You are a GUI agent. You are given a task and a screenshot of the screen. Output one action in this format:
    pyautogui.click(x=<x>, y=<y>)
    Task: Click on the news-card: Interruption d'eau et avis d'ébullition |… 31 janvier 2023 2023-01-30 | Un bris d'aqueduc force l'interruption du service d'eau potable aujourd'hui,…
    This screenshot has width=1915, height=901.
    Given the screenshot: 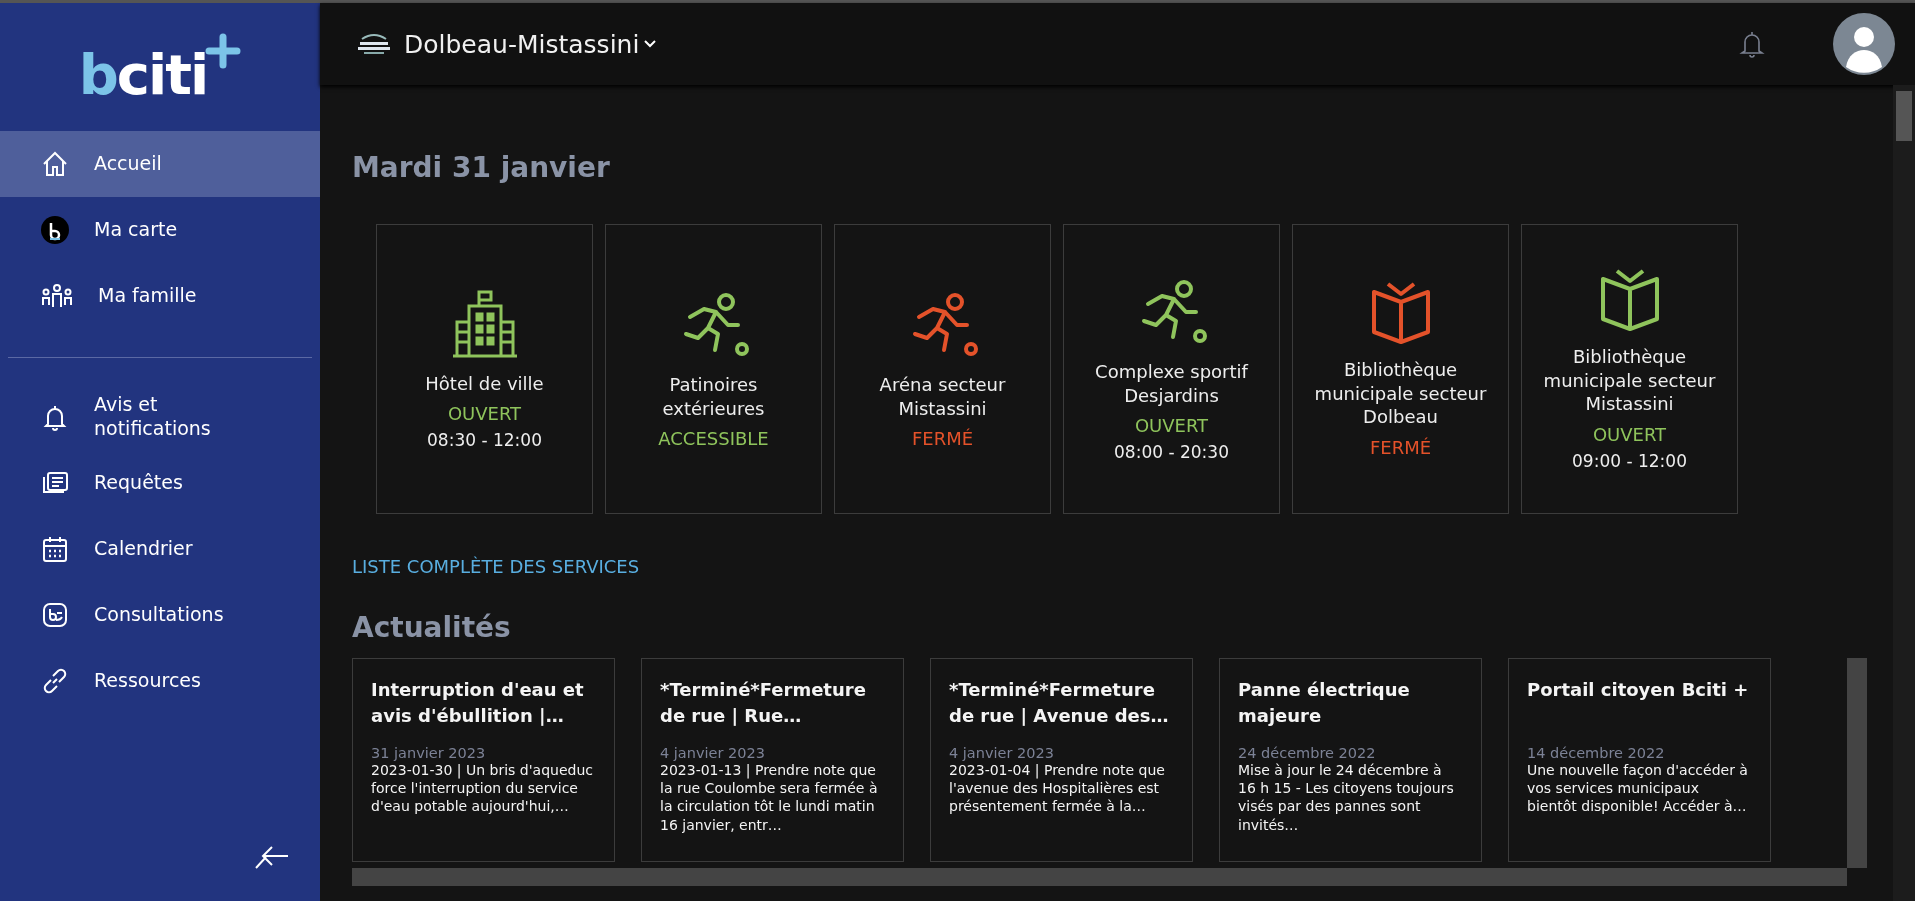 What is the action you would take?
    pyautogui.click(x=483, y=760)
    